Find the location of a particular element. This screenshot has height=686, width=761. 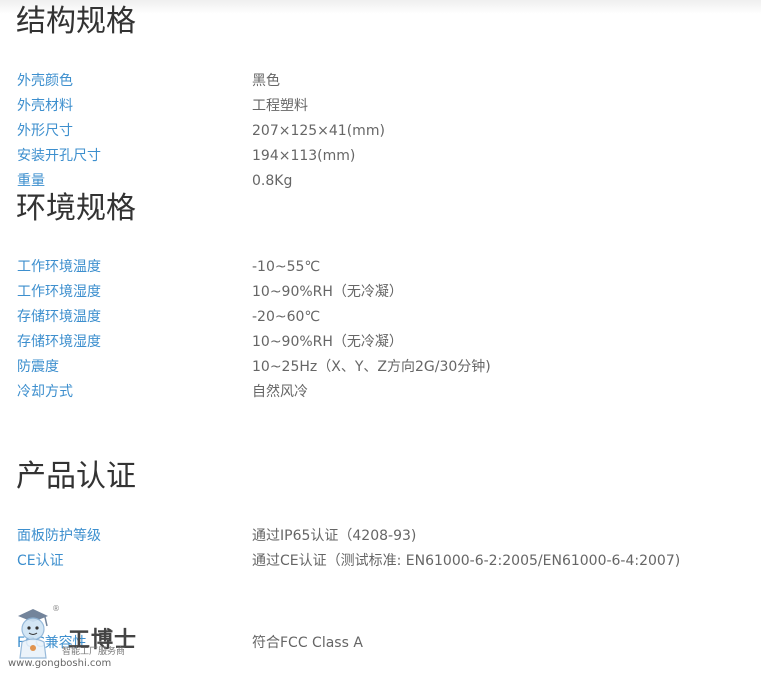

spec-row: 防震度 10~25Hz（X、Y、Z方向2G/30分钟) is located at coordinates (387, 367).